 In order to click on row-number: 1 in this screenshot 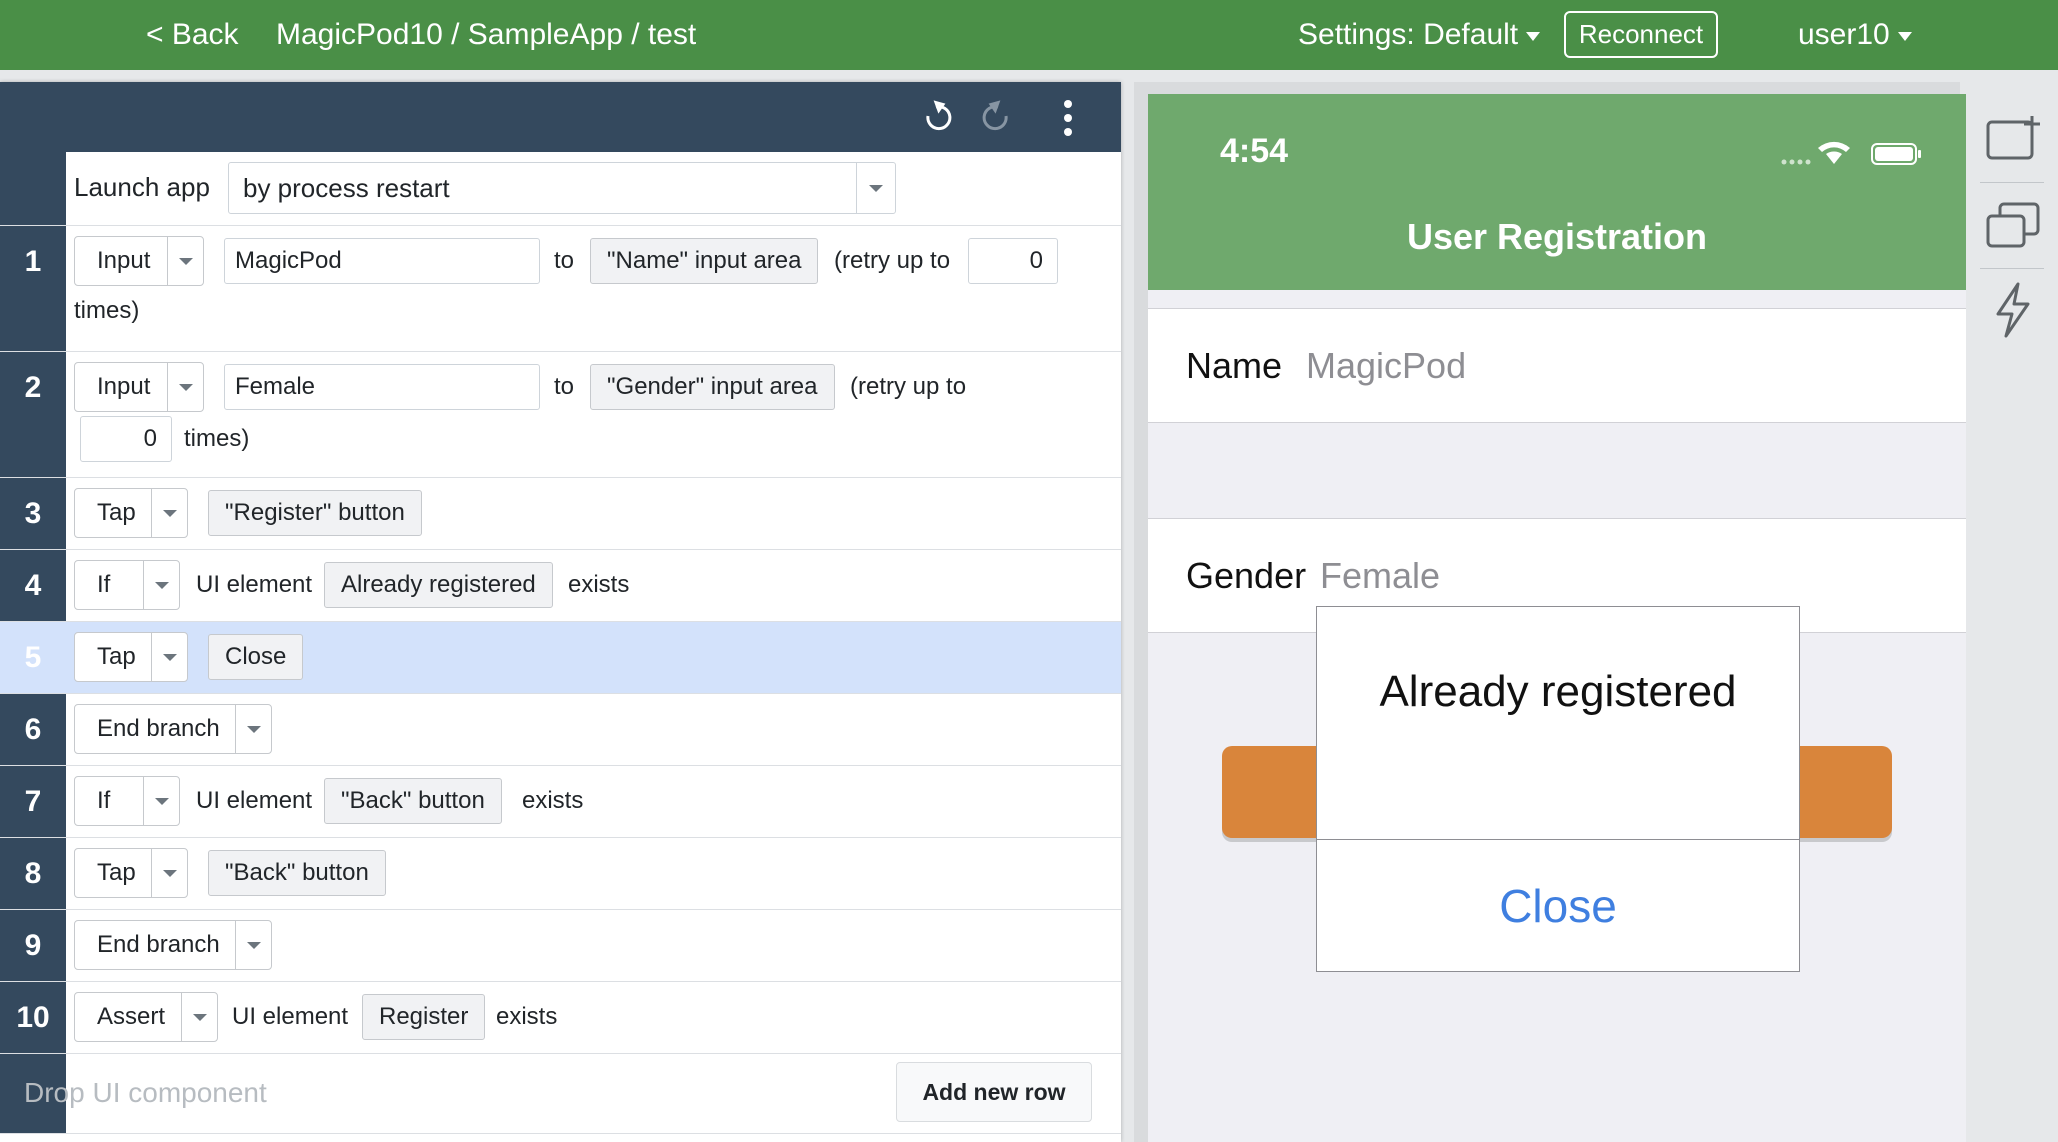, I will do `click(33, 261)`.